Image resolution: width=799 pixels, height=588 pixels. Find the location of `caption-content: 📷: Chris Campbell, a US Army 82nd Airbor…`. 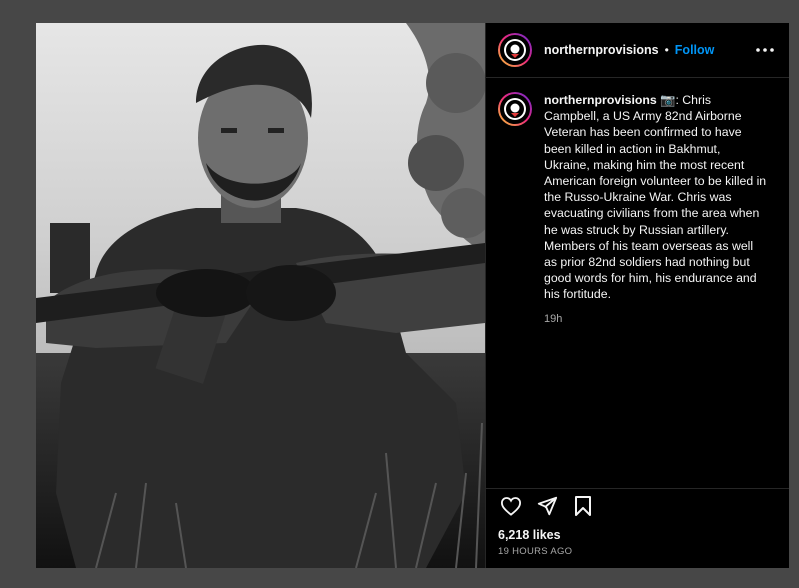

caption-content: 📷: Chris Campbell, a US Army 82nd Airbor… is located at coordinates (655, 197).